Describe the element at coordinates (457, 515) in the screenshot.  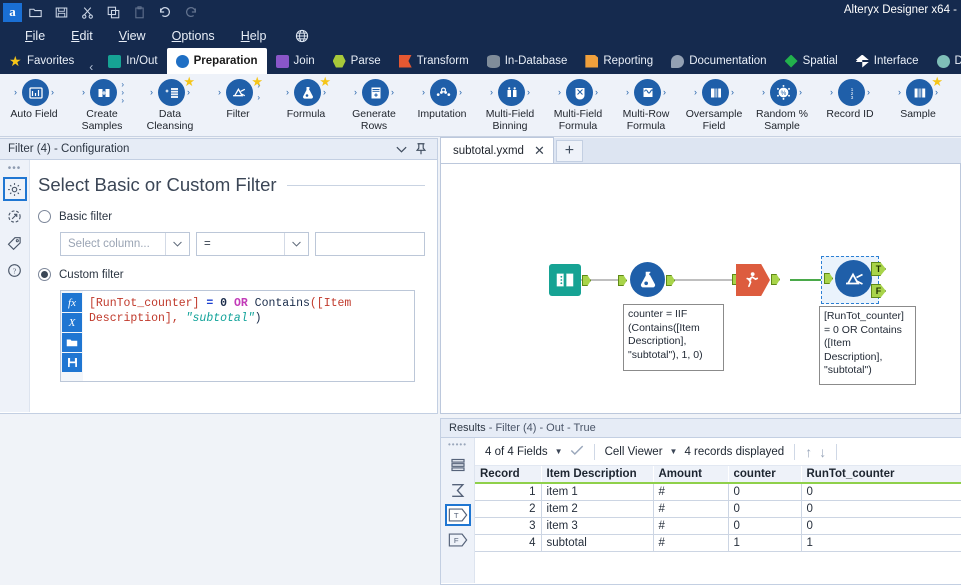
I see `true-icon: T` at that location.